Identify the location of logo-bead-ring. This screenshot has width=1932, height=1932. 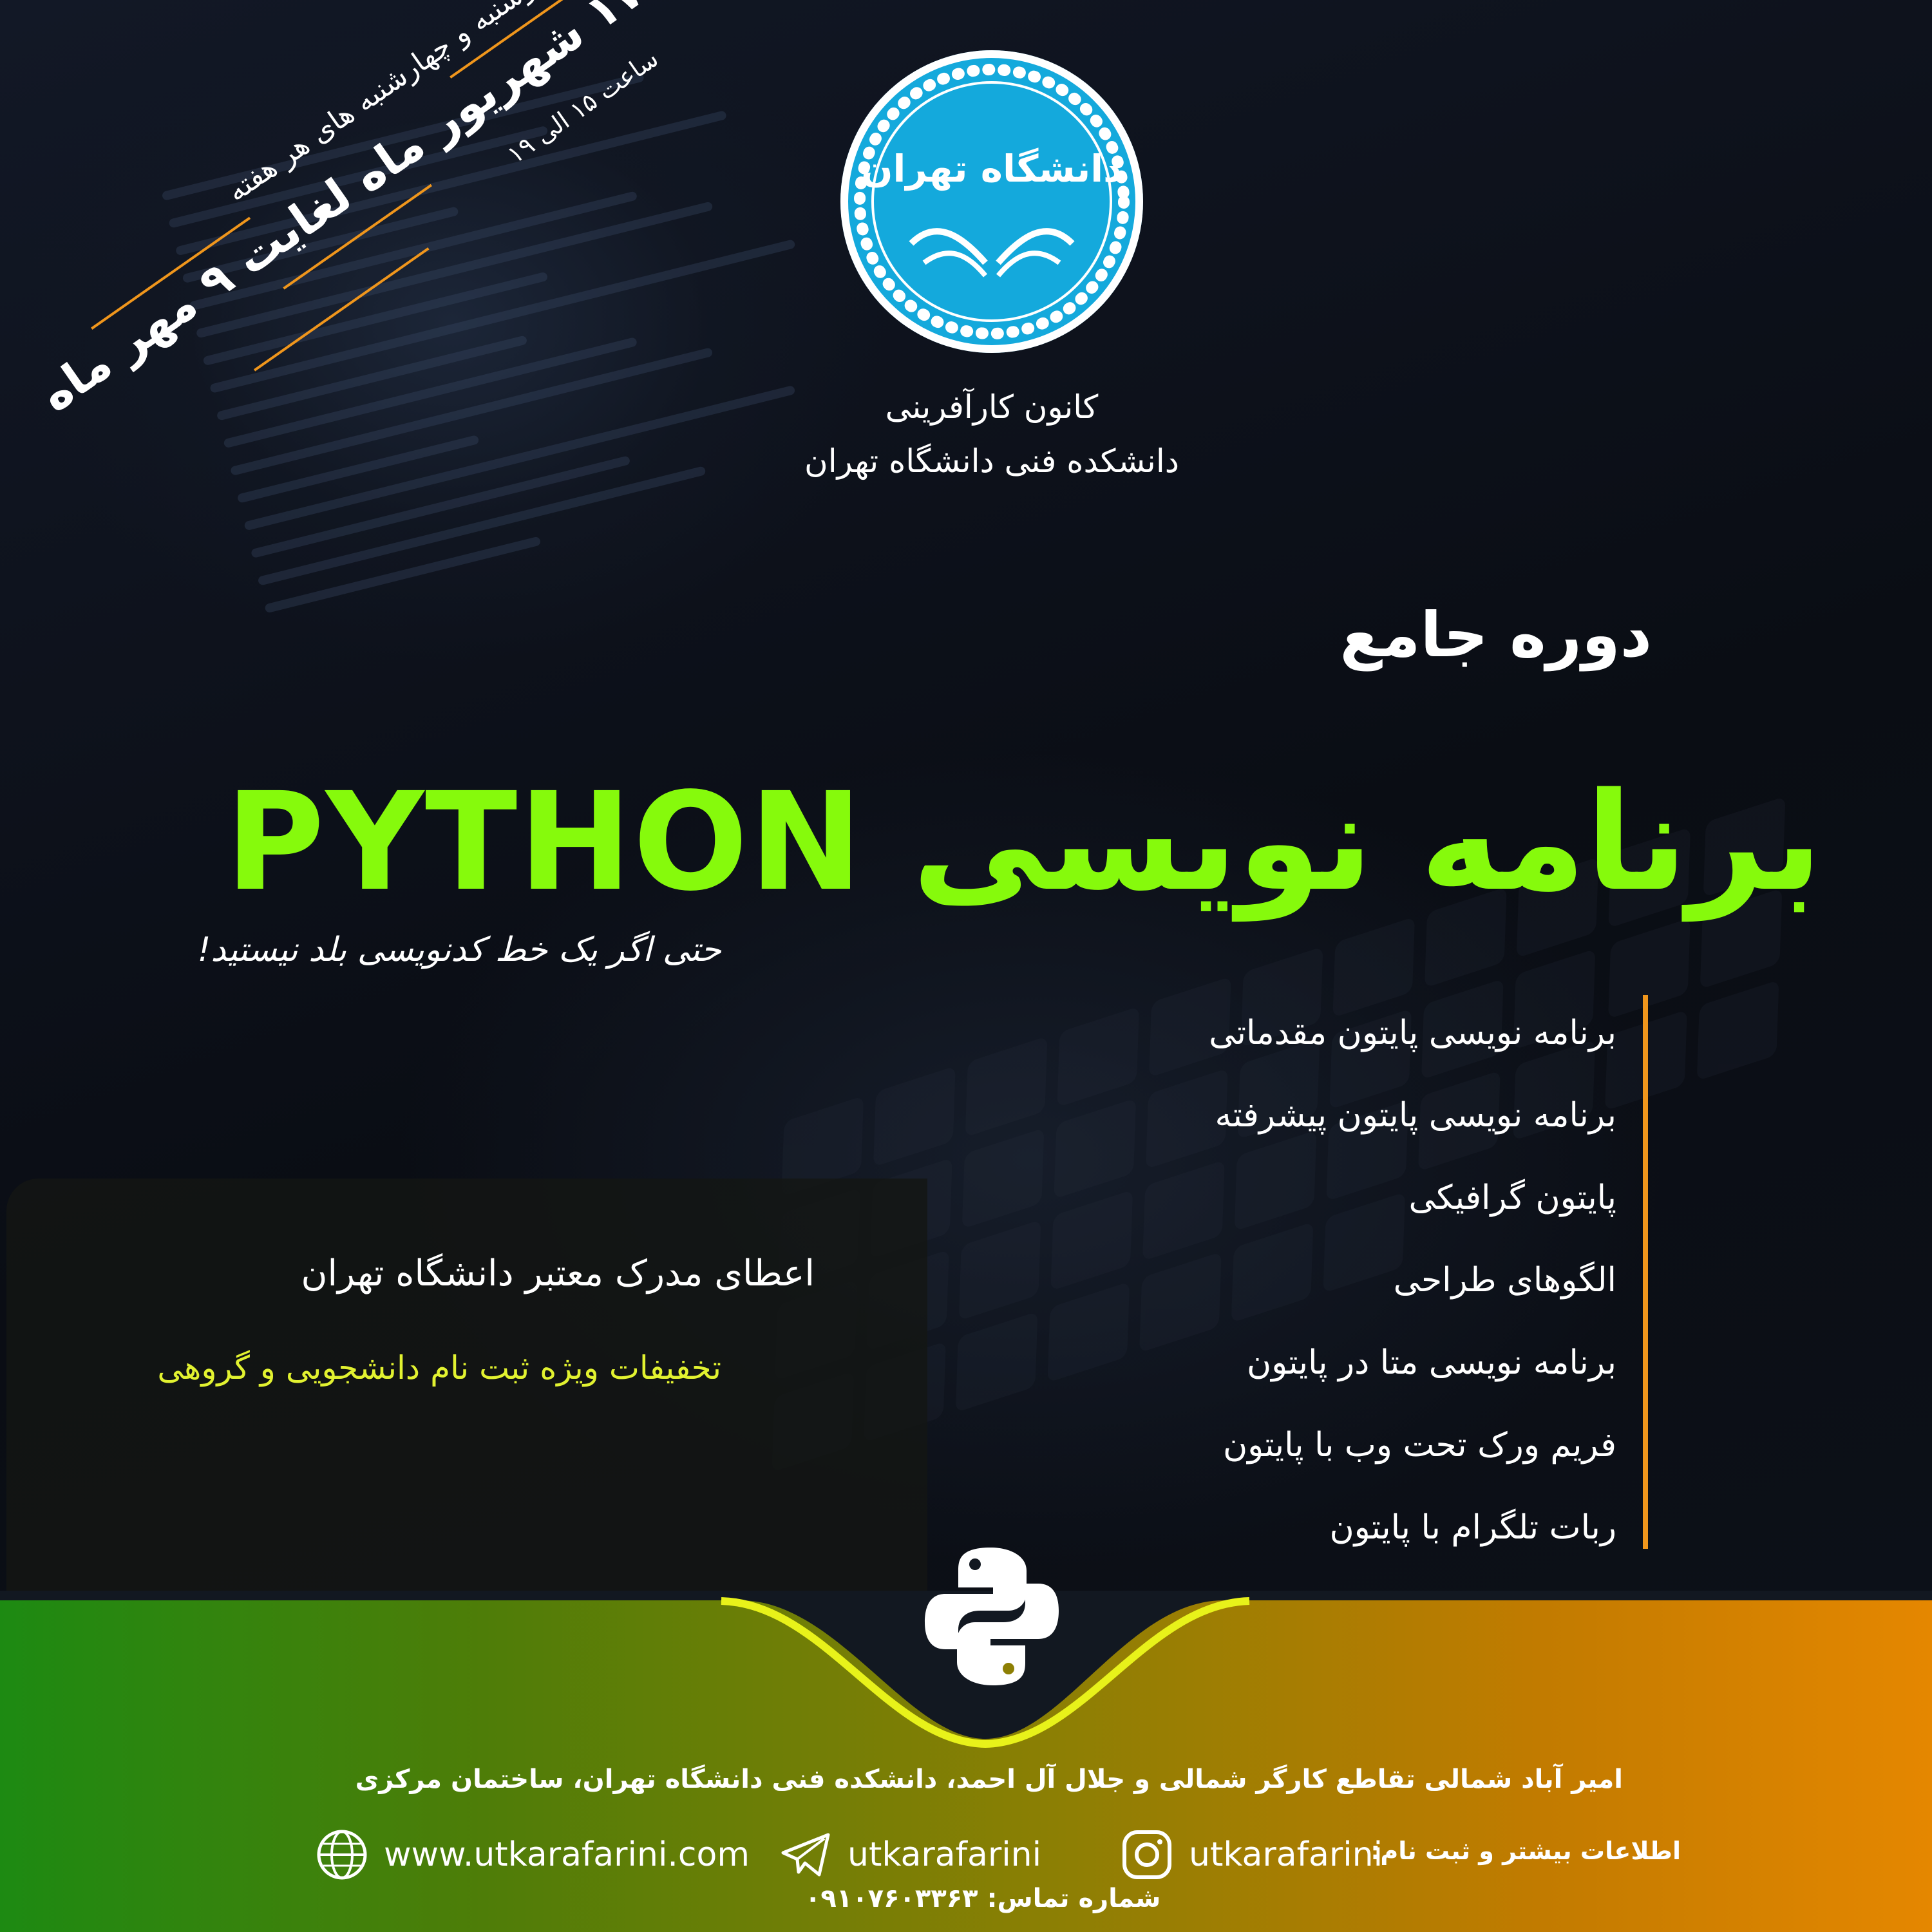
(992, 201).